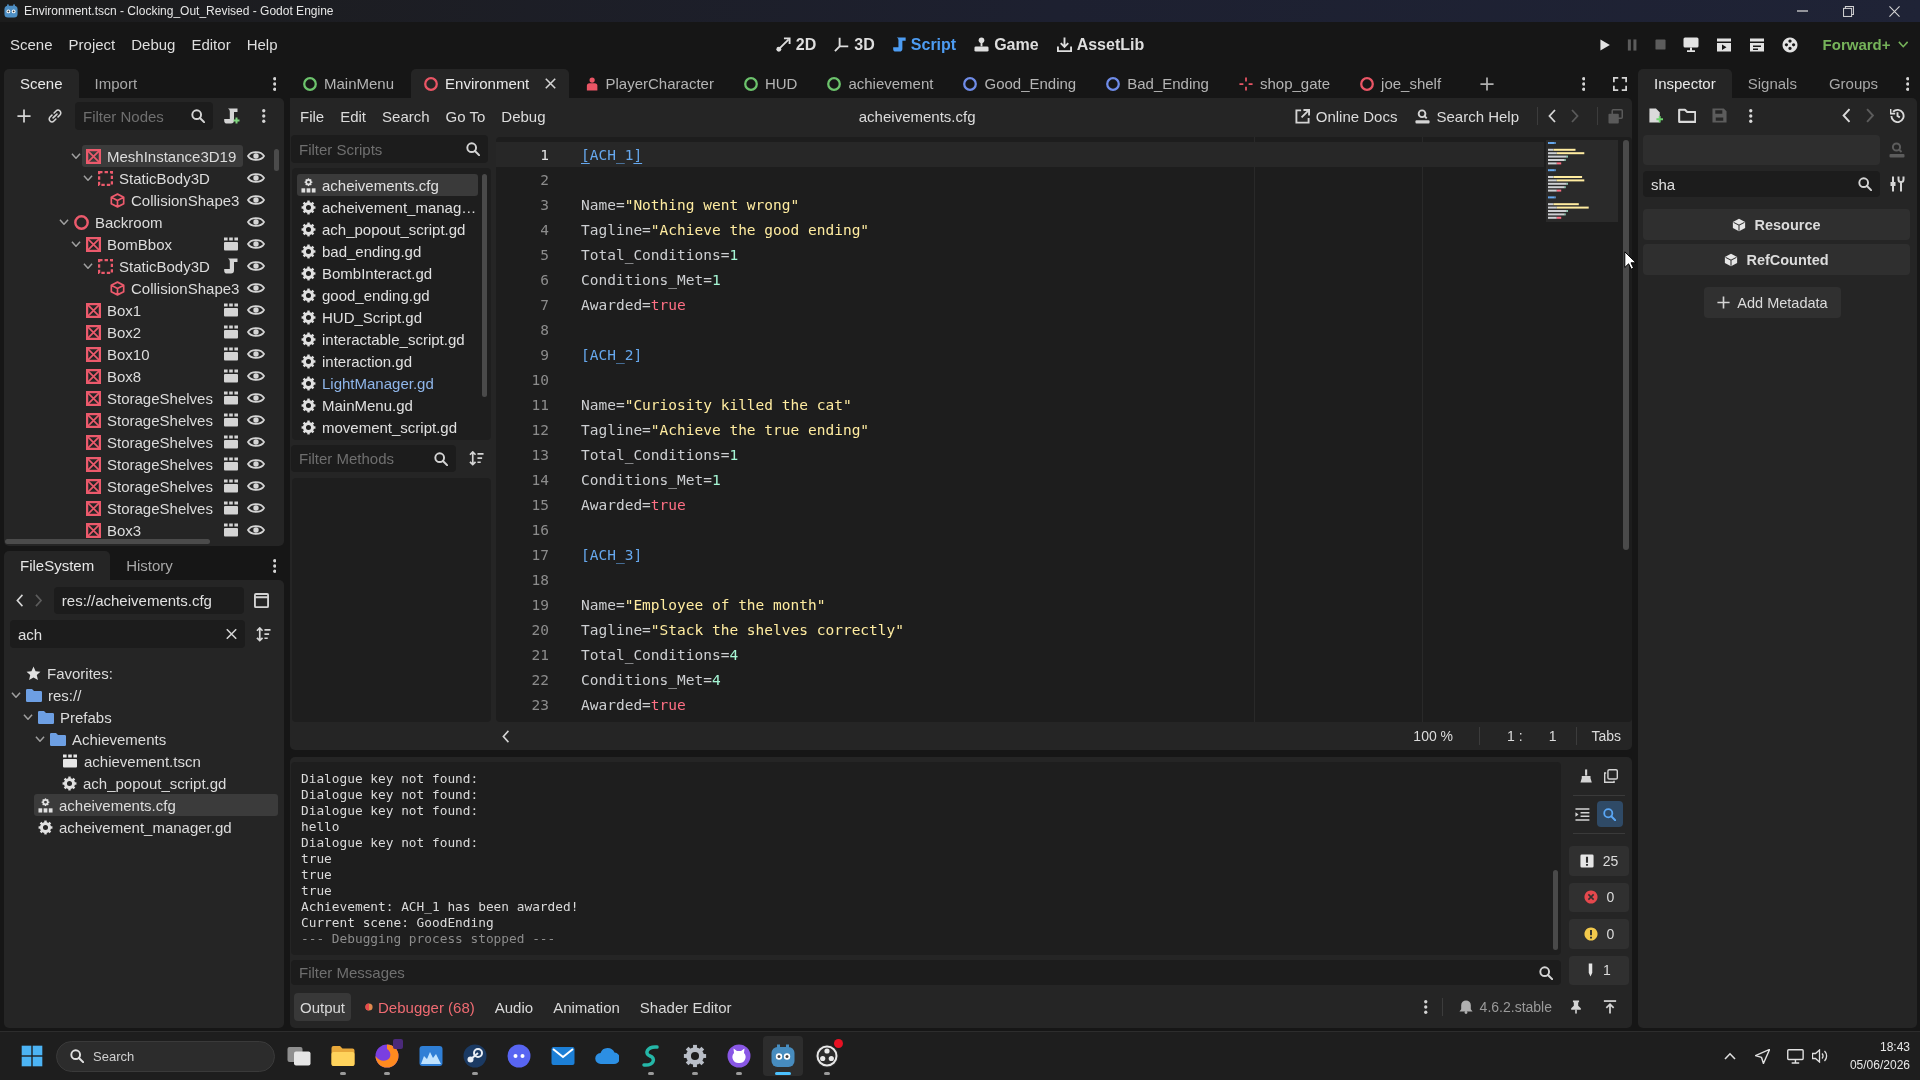 The image size is (1920, 1080). I want to click on link-icon, so click(55, 116).